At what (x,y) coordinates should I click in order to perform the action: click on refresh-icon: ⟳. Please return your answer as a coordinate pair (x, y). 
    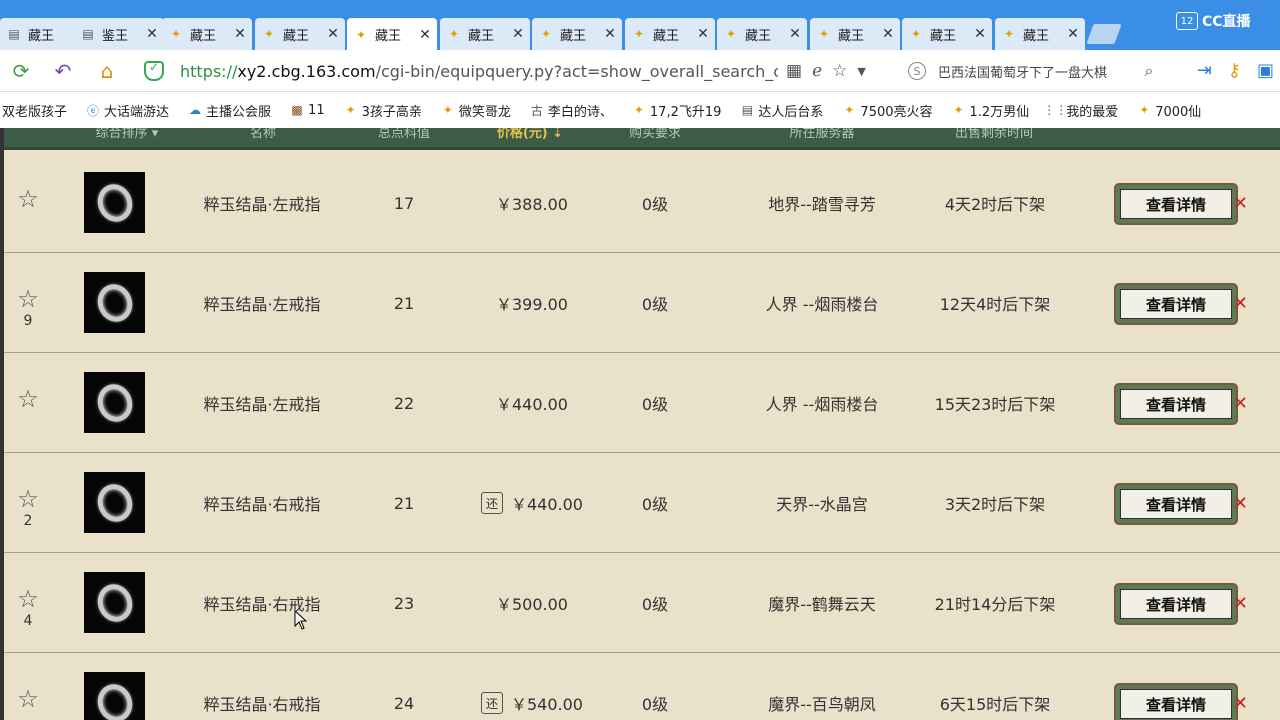
    Looking at the image, I should click on (21, 71).